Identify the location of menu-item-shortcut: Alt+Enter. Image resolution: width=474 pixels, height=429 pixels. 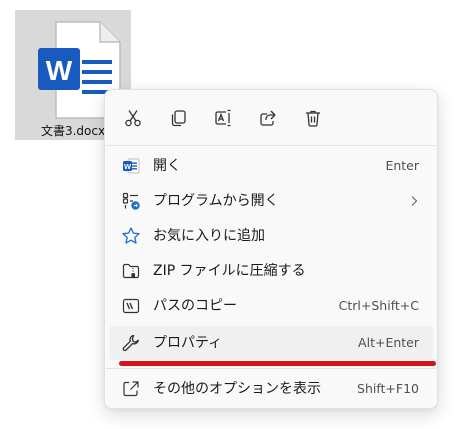
(388, 342).